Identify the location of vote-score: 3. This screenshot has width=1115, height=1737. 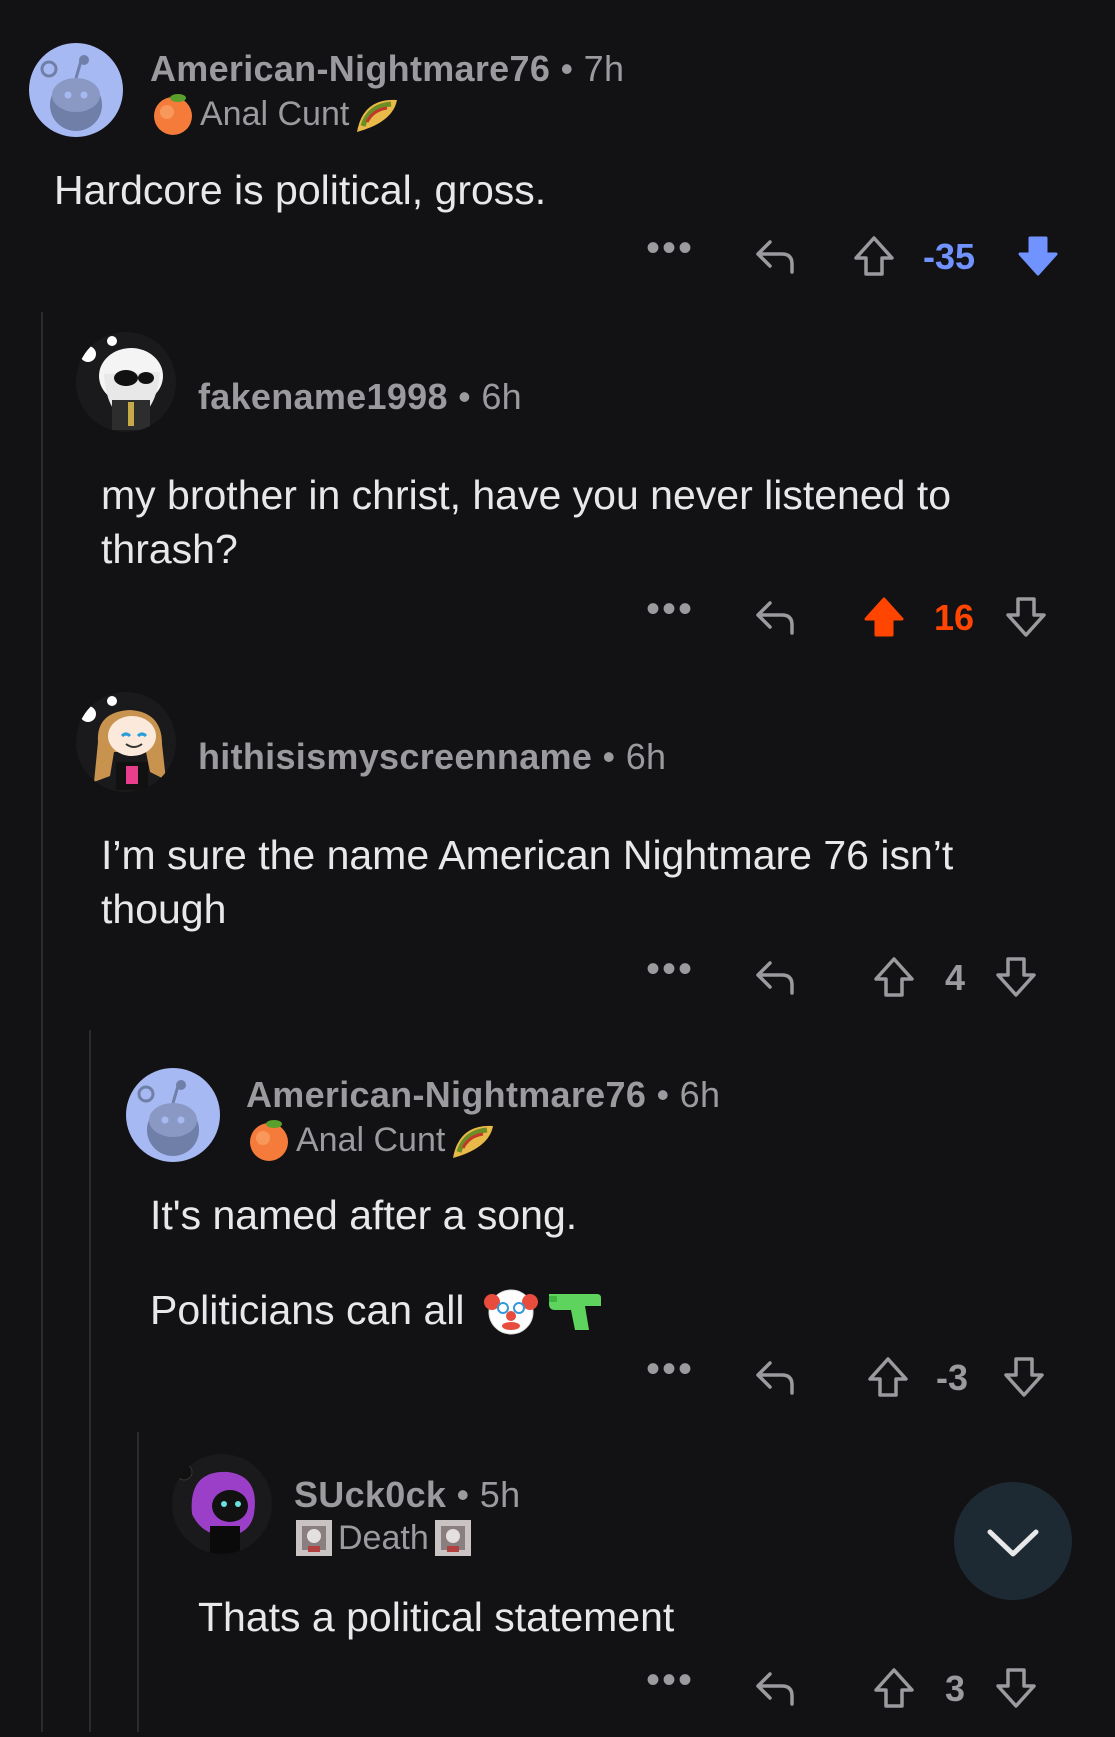
(955, 1688).